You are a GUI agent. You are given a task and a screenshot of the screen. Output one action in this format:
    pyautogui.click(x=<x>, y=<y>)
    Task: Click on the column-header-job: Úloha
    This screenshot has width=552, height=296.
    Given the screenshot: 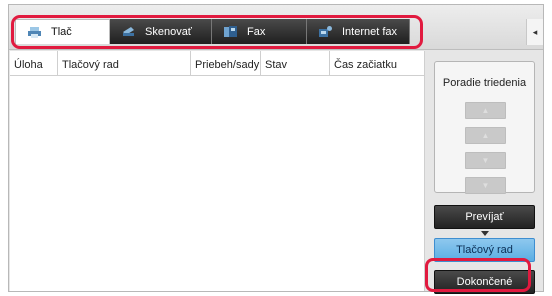 What is the action you would take?
    pyautogui.click(x=34, y=63)
    